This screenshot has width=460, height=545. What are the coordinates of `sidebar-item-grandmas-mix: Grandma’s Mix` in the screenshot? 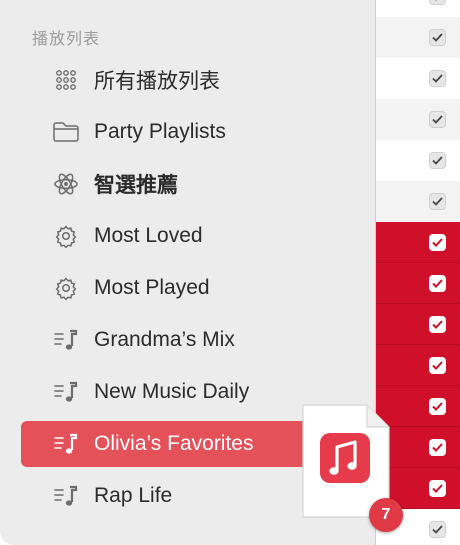 It's located at (191, 340).